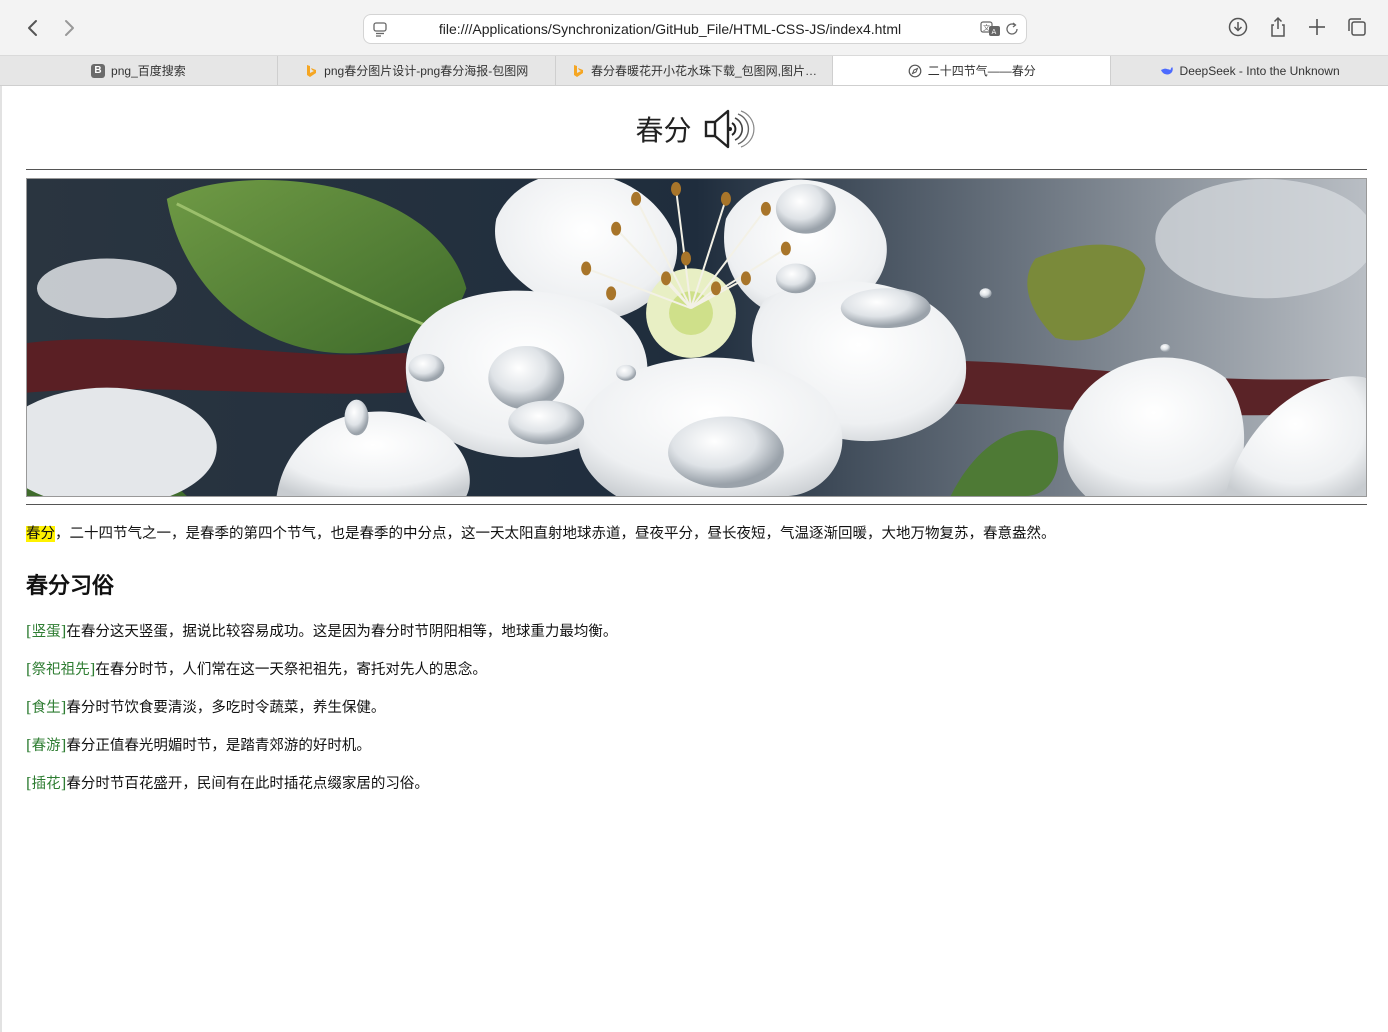 Image resolution: width=1388 pixels, height=1032 pixels. I want to click on plus-icon, so click(1317, 27).